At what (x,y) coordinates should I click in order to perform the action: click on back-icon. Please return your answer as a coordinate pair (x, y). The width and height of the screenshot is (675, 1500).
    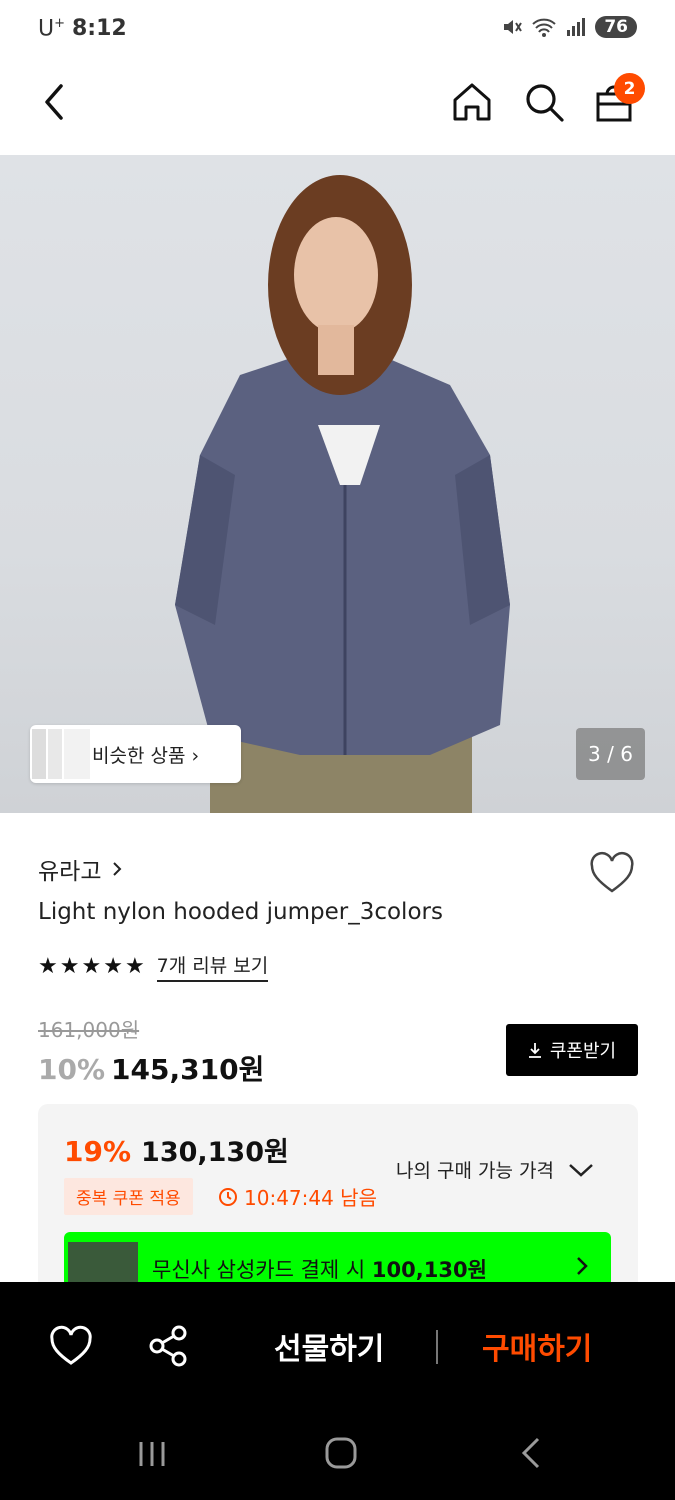
    Looking at the image, I should click on (56, 102).